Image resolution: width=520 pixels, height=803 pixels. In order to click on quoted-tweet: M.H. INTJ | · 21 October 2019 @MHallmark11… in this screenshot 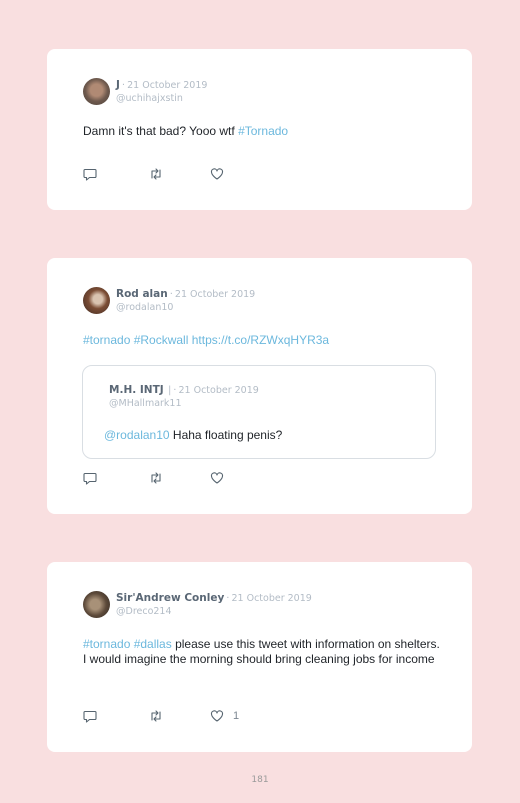, I will do `click(259, 412)`.